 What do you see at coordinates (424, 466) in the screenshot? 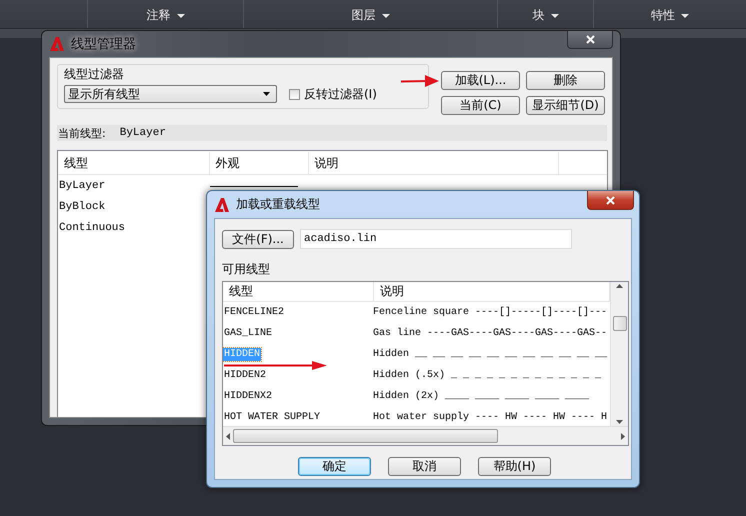
I see `dialog-button: 取消` at bounding box center [424, 466].